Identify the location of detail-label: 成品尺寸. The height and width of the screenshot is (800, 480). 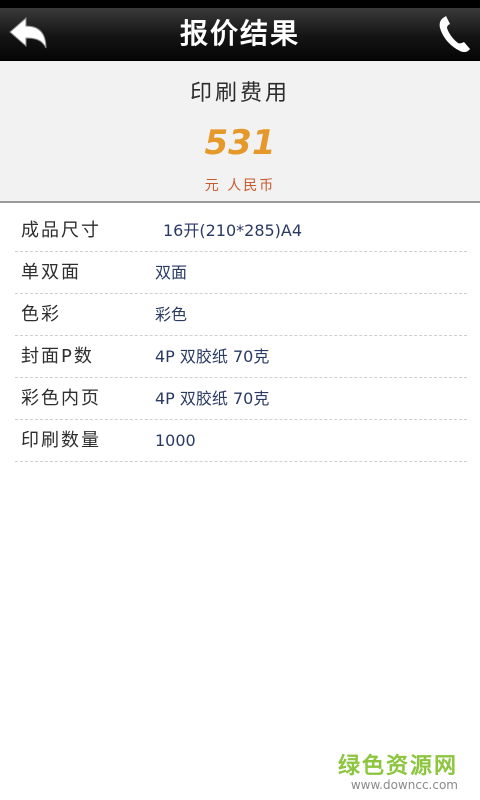
(61, 230).